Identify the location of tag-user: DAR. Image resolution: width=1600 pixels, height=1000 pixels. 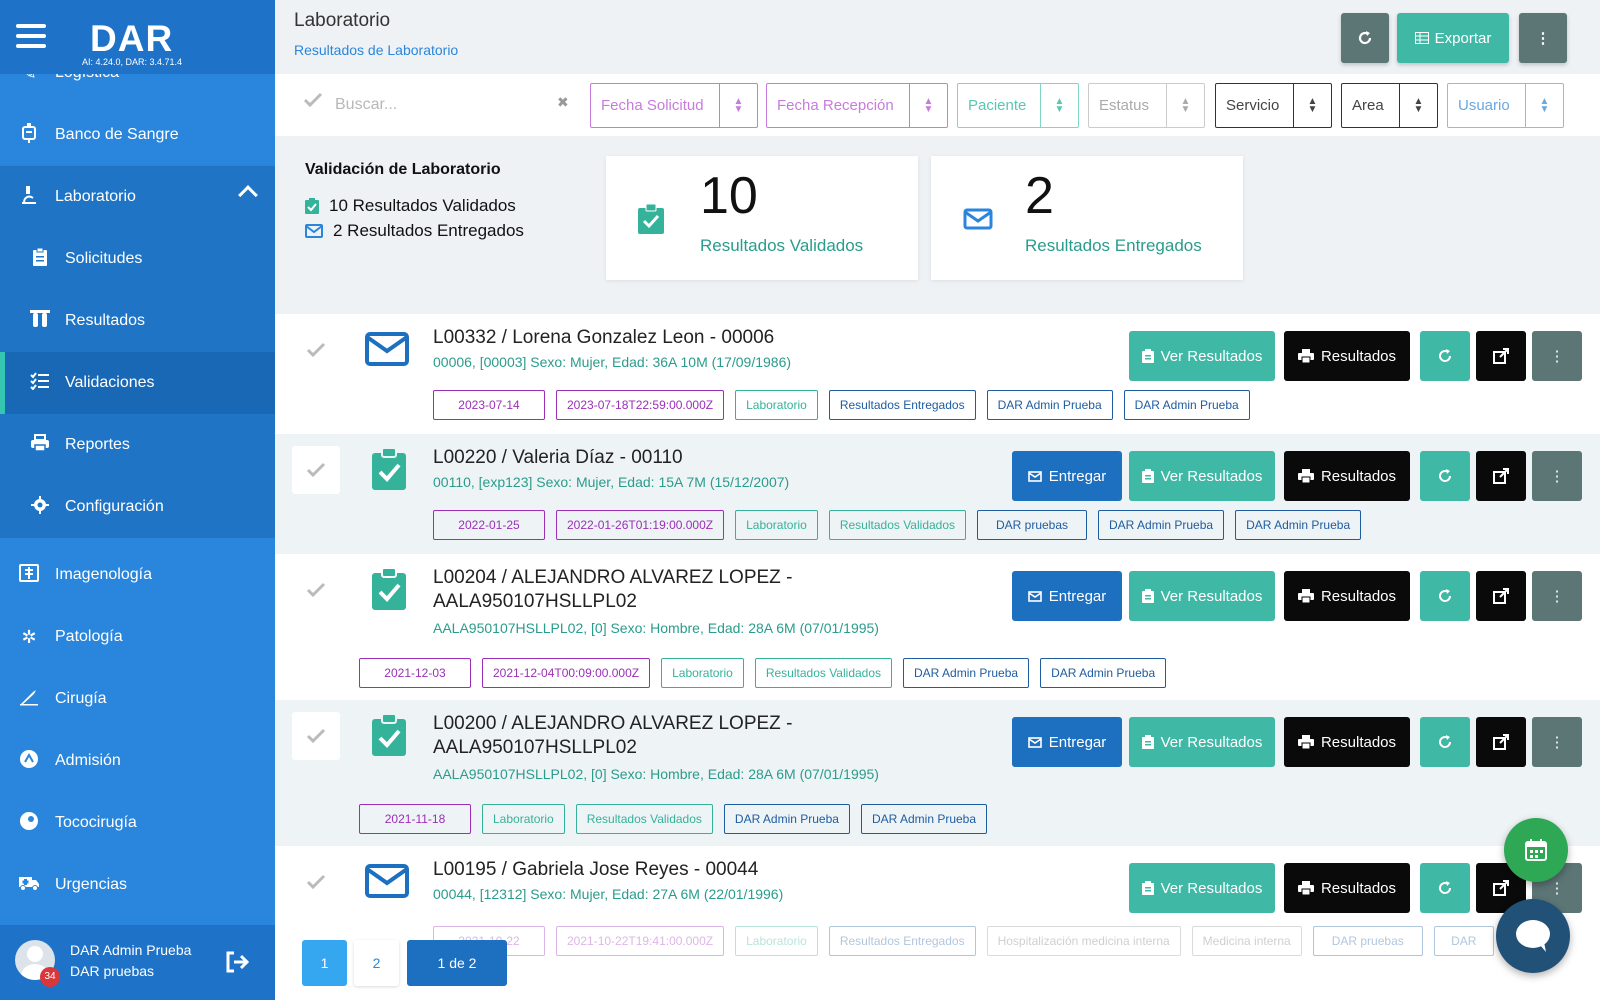
(1463, 941).